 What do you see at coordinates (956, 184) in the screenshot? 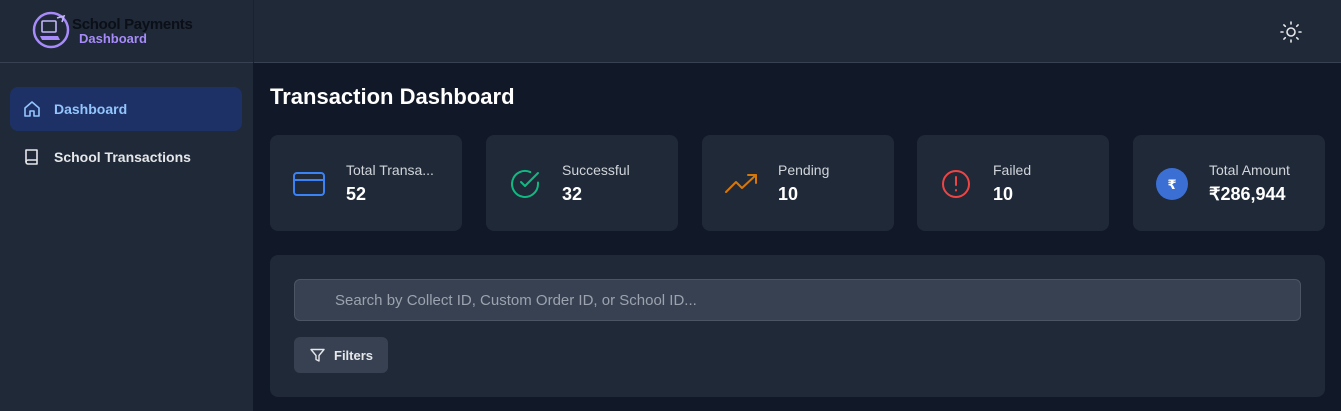
I see `alert-circle-icon` at bounding box center [956, 184].